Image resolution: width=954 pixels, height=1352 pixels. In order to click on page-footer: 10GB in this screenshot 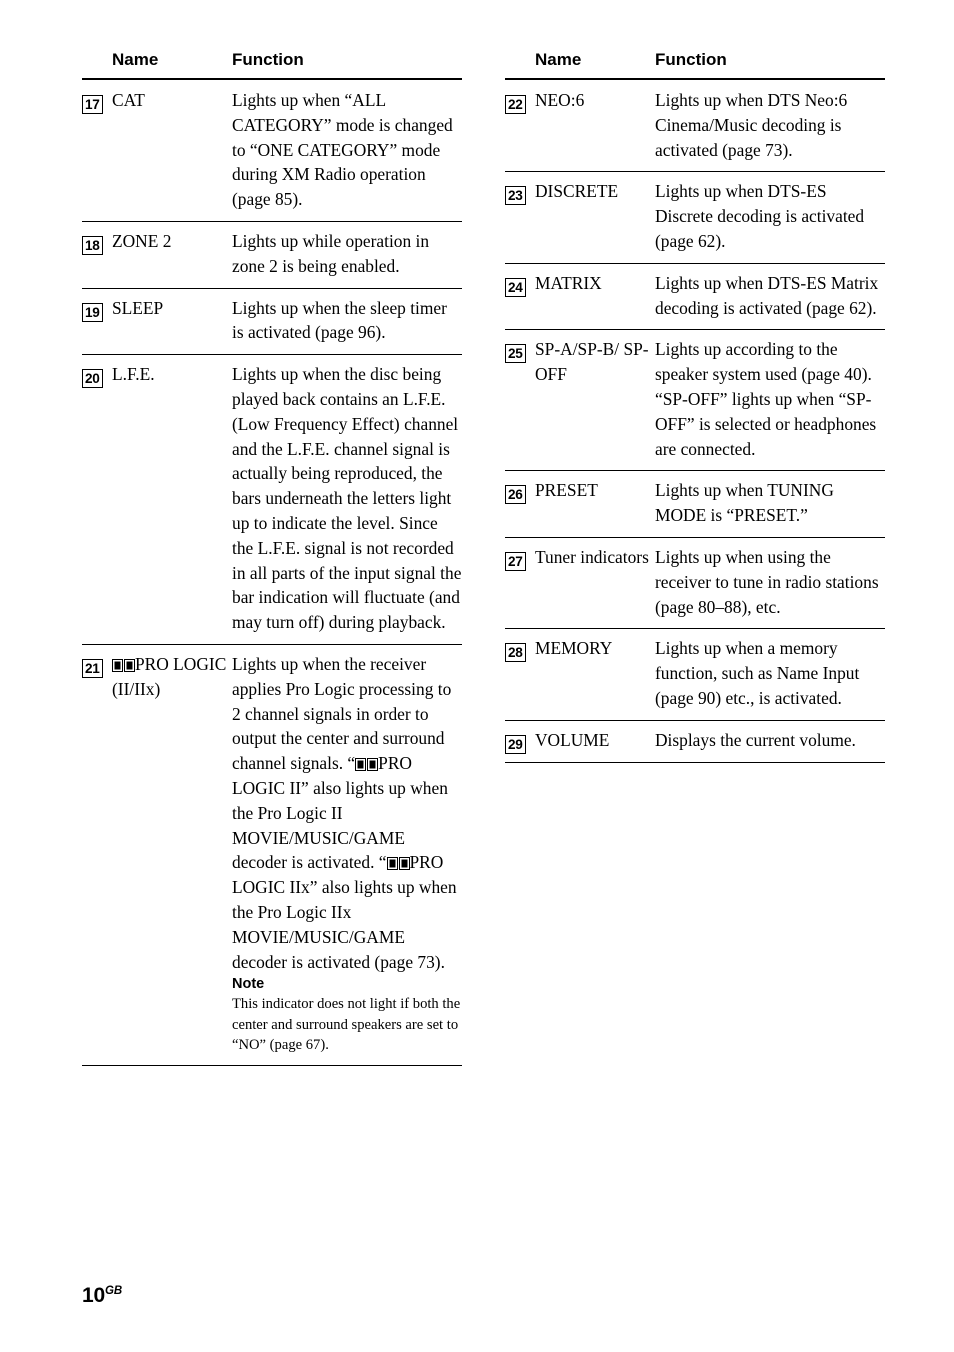, I will do `click(102, 1293)`.